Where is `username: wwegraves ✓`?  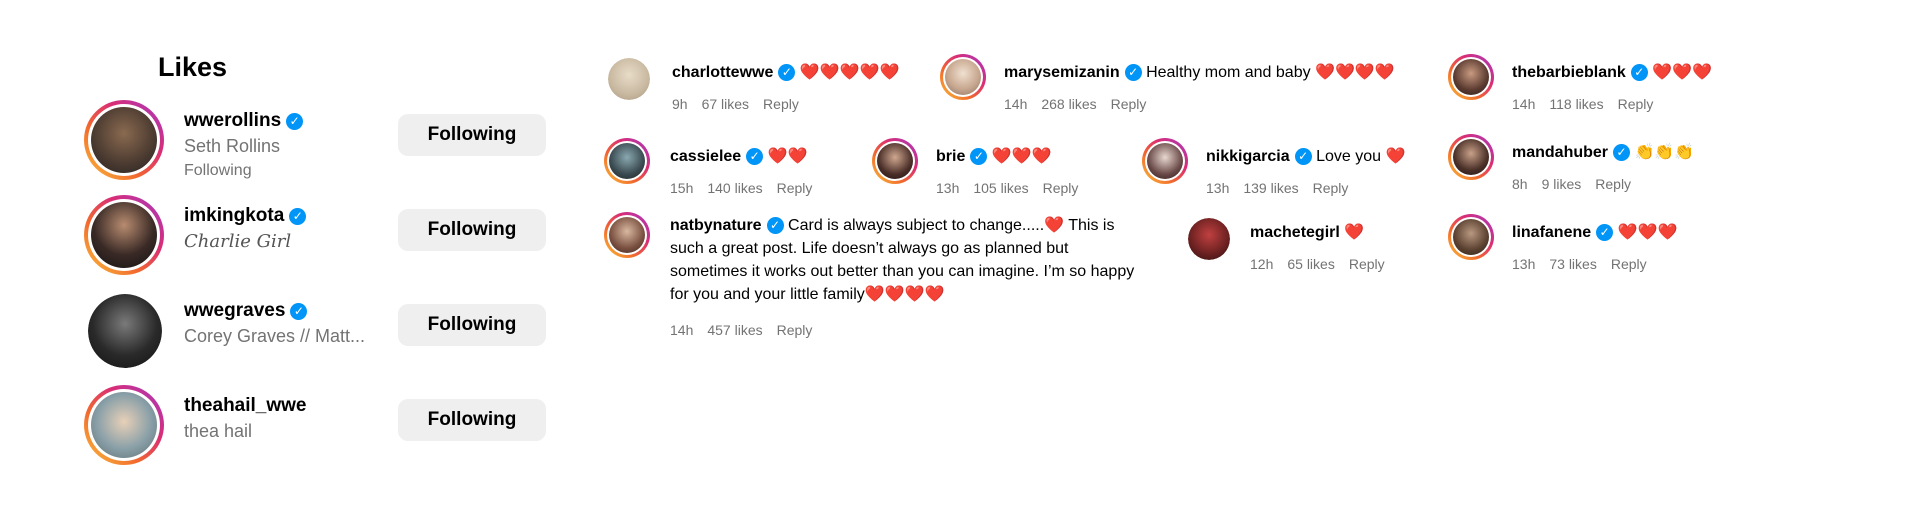 username: wwegraves ✓ is located at coordinates (246, 311).